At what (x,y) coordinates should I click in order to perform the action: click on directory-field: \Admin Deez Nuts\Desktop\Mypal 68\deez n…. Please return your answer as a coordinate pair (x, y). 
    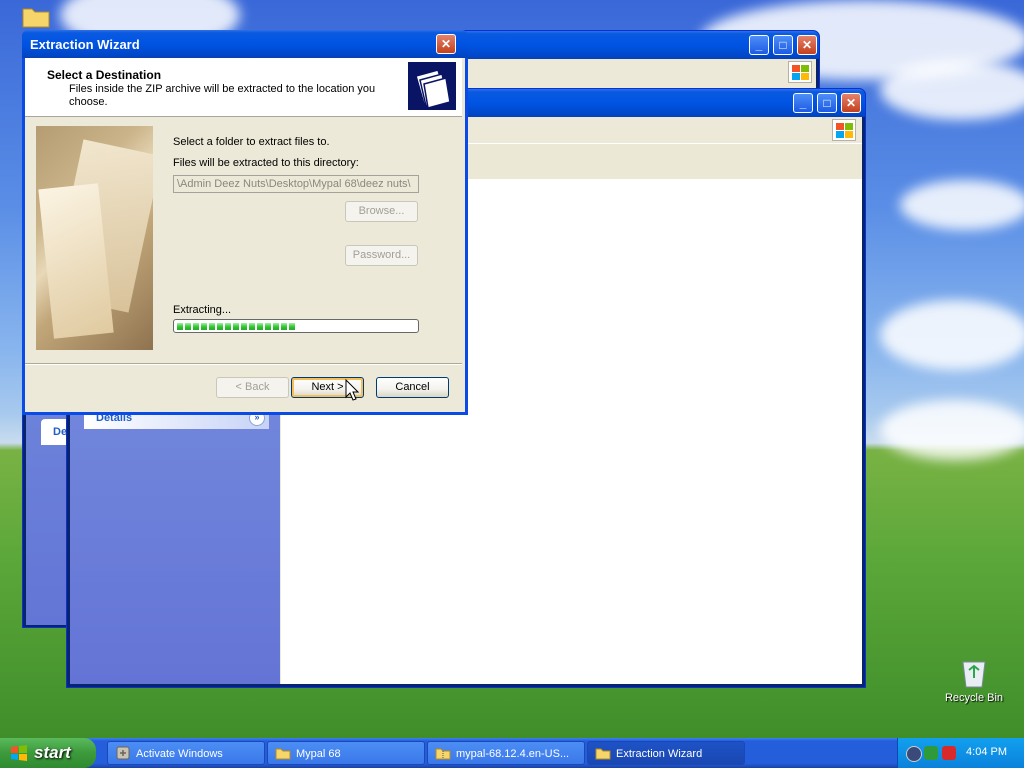
    Looking at the image, I should click on (296, 184).